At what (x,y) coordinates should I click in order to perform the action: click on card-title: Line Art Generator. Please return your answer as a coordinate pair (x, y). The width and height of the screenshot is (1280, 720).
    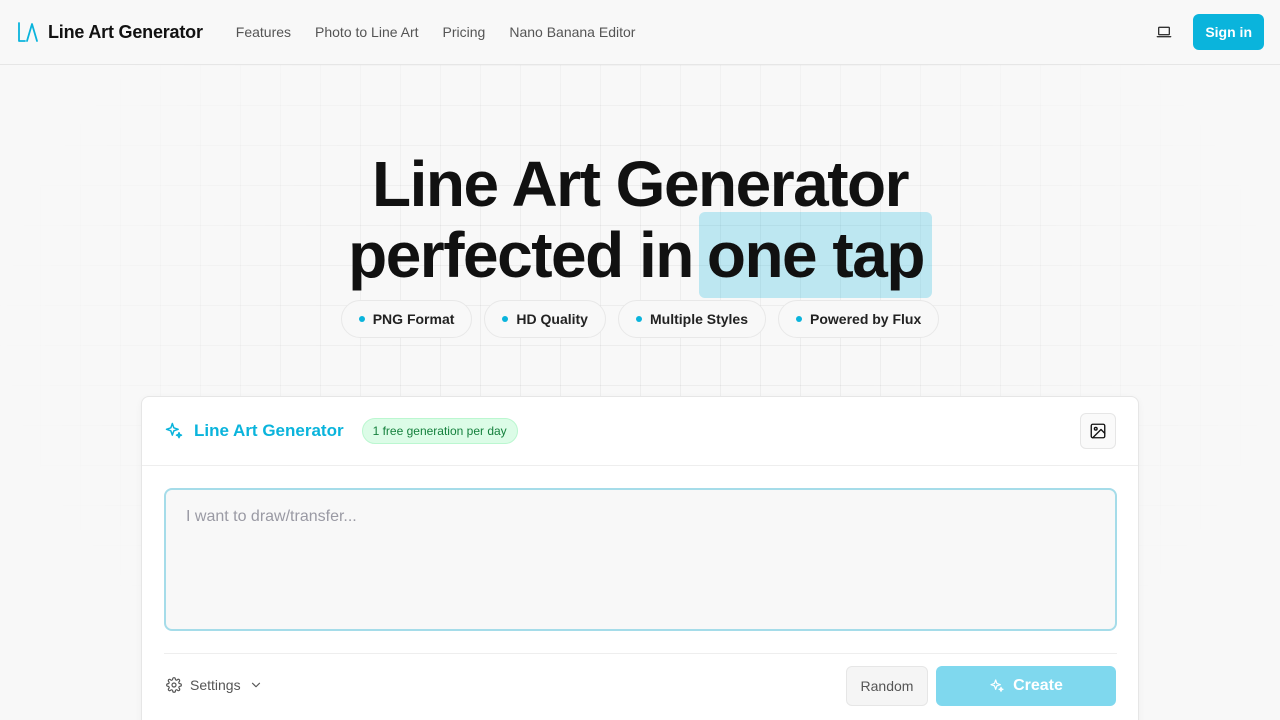
    Looking at the image, I should click on (254, 431).